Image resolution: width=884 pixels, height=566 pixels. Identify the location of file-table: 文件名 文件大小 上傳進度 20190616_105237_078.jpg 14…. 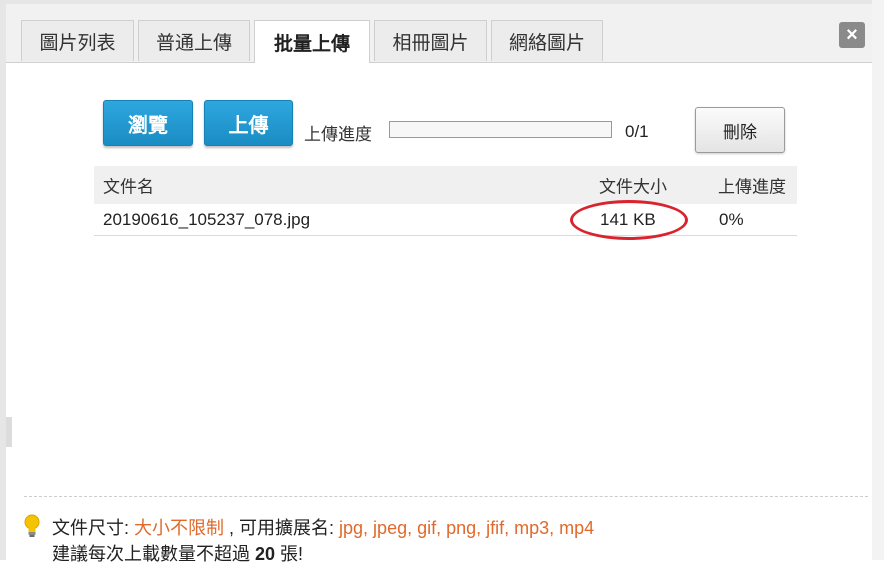
(445, 201).